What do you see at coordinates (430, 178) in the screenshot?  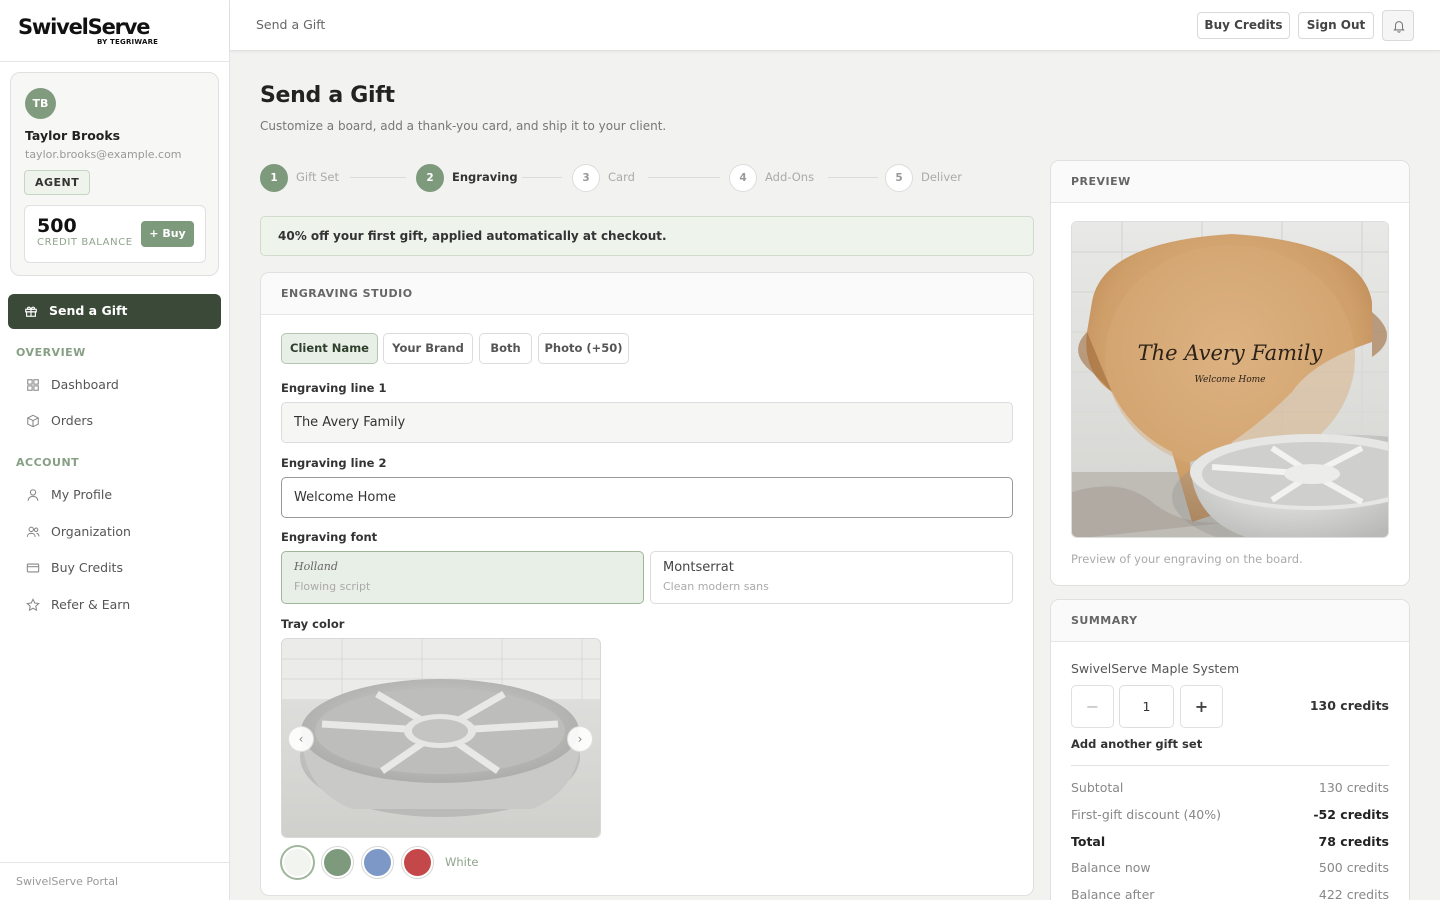 I see `step-number: 2` at bounding box center [430, 178].